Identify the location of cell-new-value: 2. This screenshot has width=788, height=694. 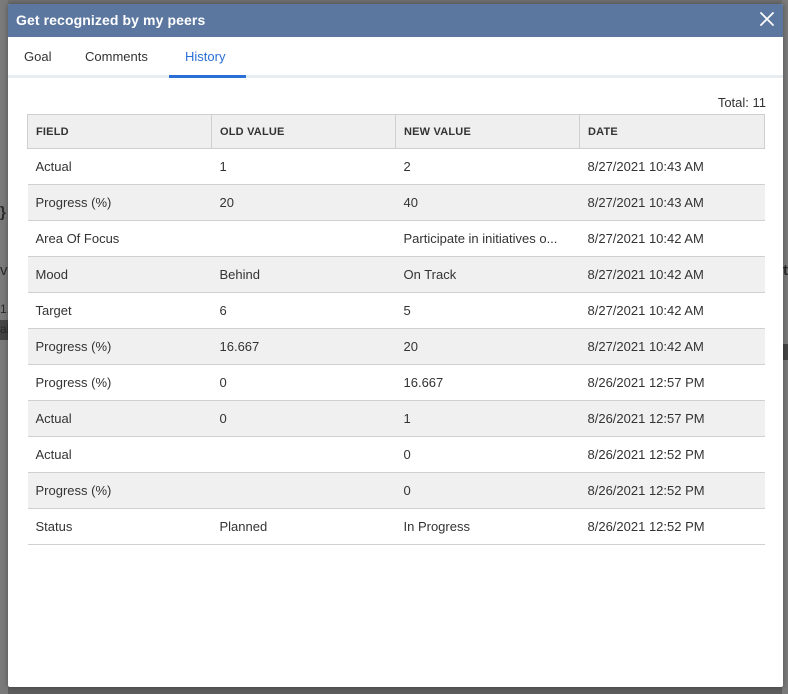
(487, 166).